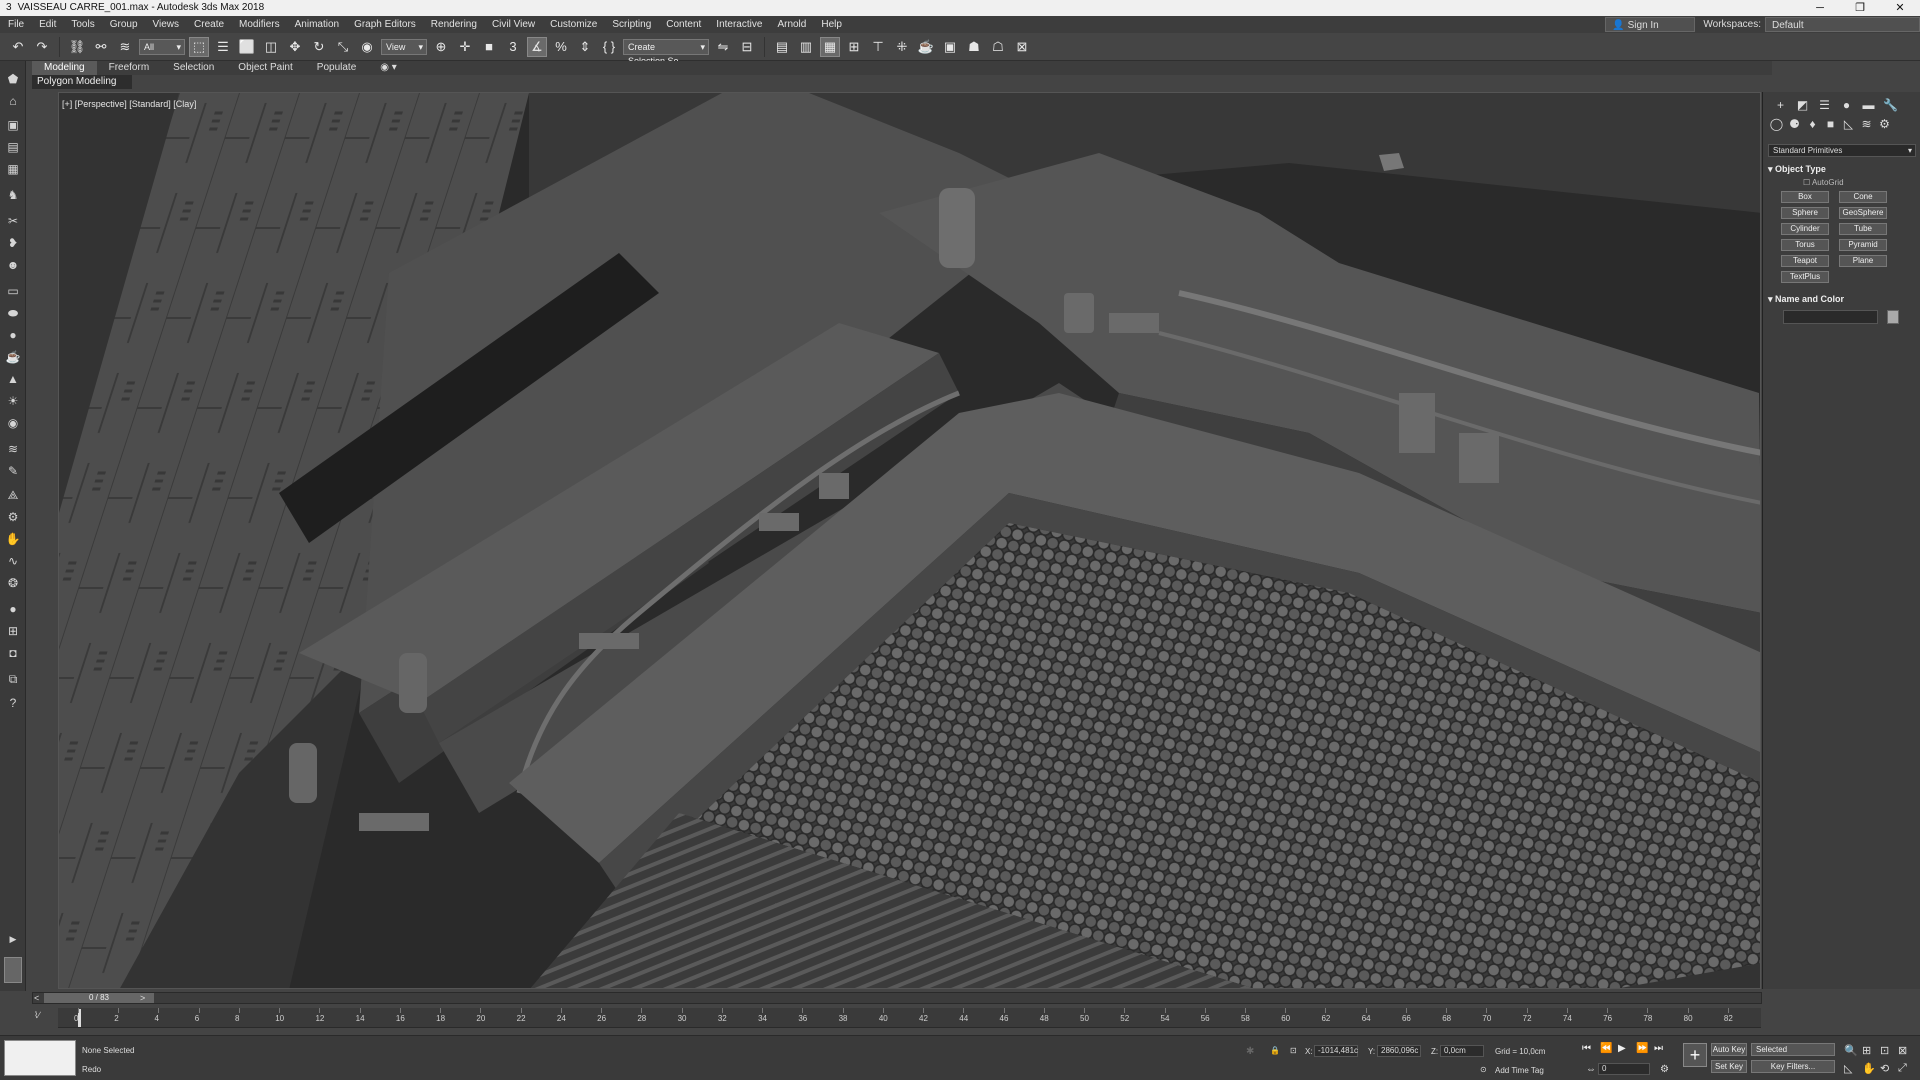 The height and width of the screenshot is (1080, 1920). What do you see at coordinates (561, 47) in the screenshot?
I see `percent-snap-icon: %` at bounding box center [561, 47].